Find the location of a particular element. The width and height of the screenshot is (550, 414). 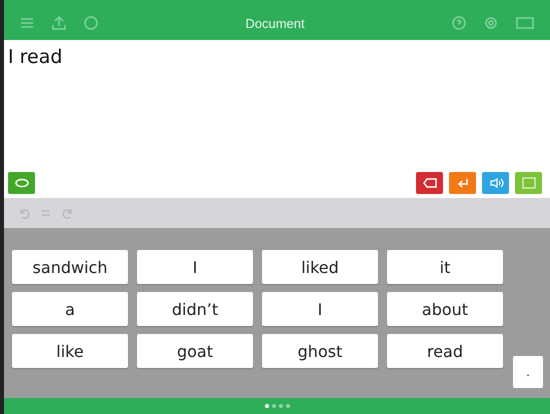

word-key: read is located at coordinates (445, 351).